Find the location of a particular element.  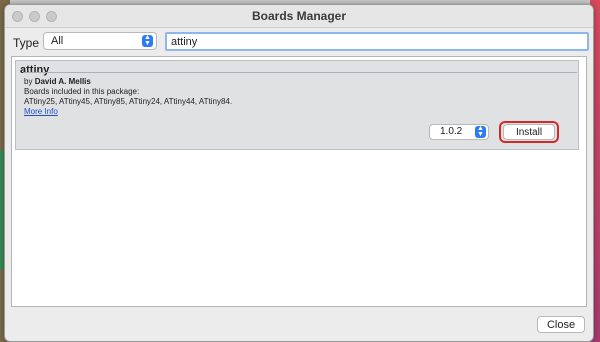

close-button: Close is located at coordinates (561, 324).